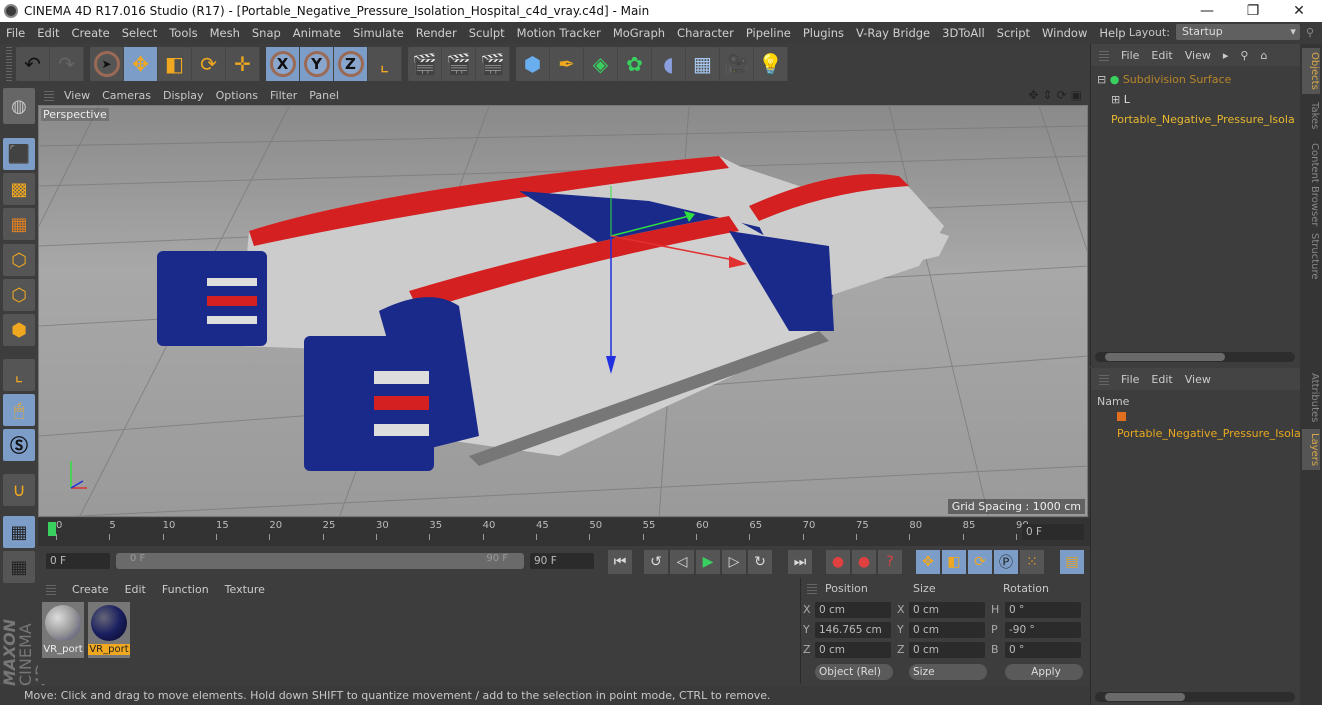 This screenshot has height=705, width=1322. I want to click on toggle-view-icon: ▣, so click(1076, 95).